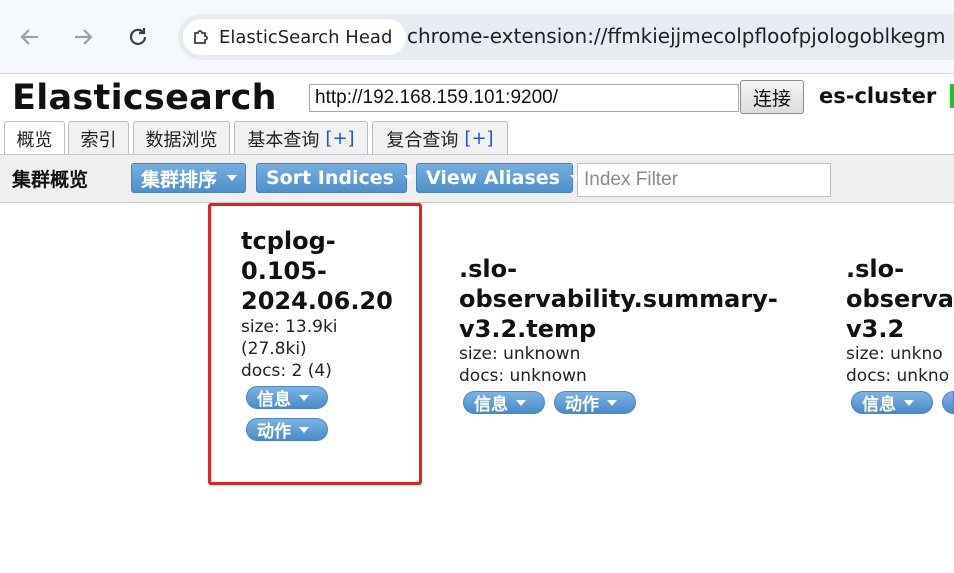 This screenshot has height=573, width=954. I want to click on arrow-left-icon, so click(29, 37).